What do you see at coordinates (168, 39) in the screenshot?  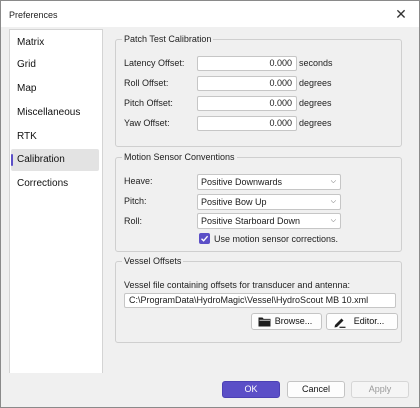 I see `group-legend: Patch Test Calibration` at bounding box center [168, 39].